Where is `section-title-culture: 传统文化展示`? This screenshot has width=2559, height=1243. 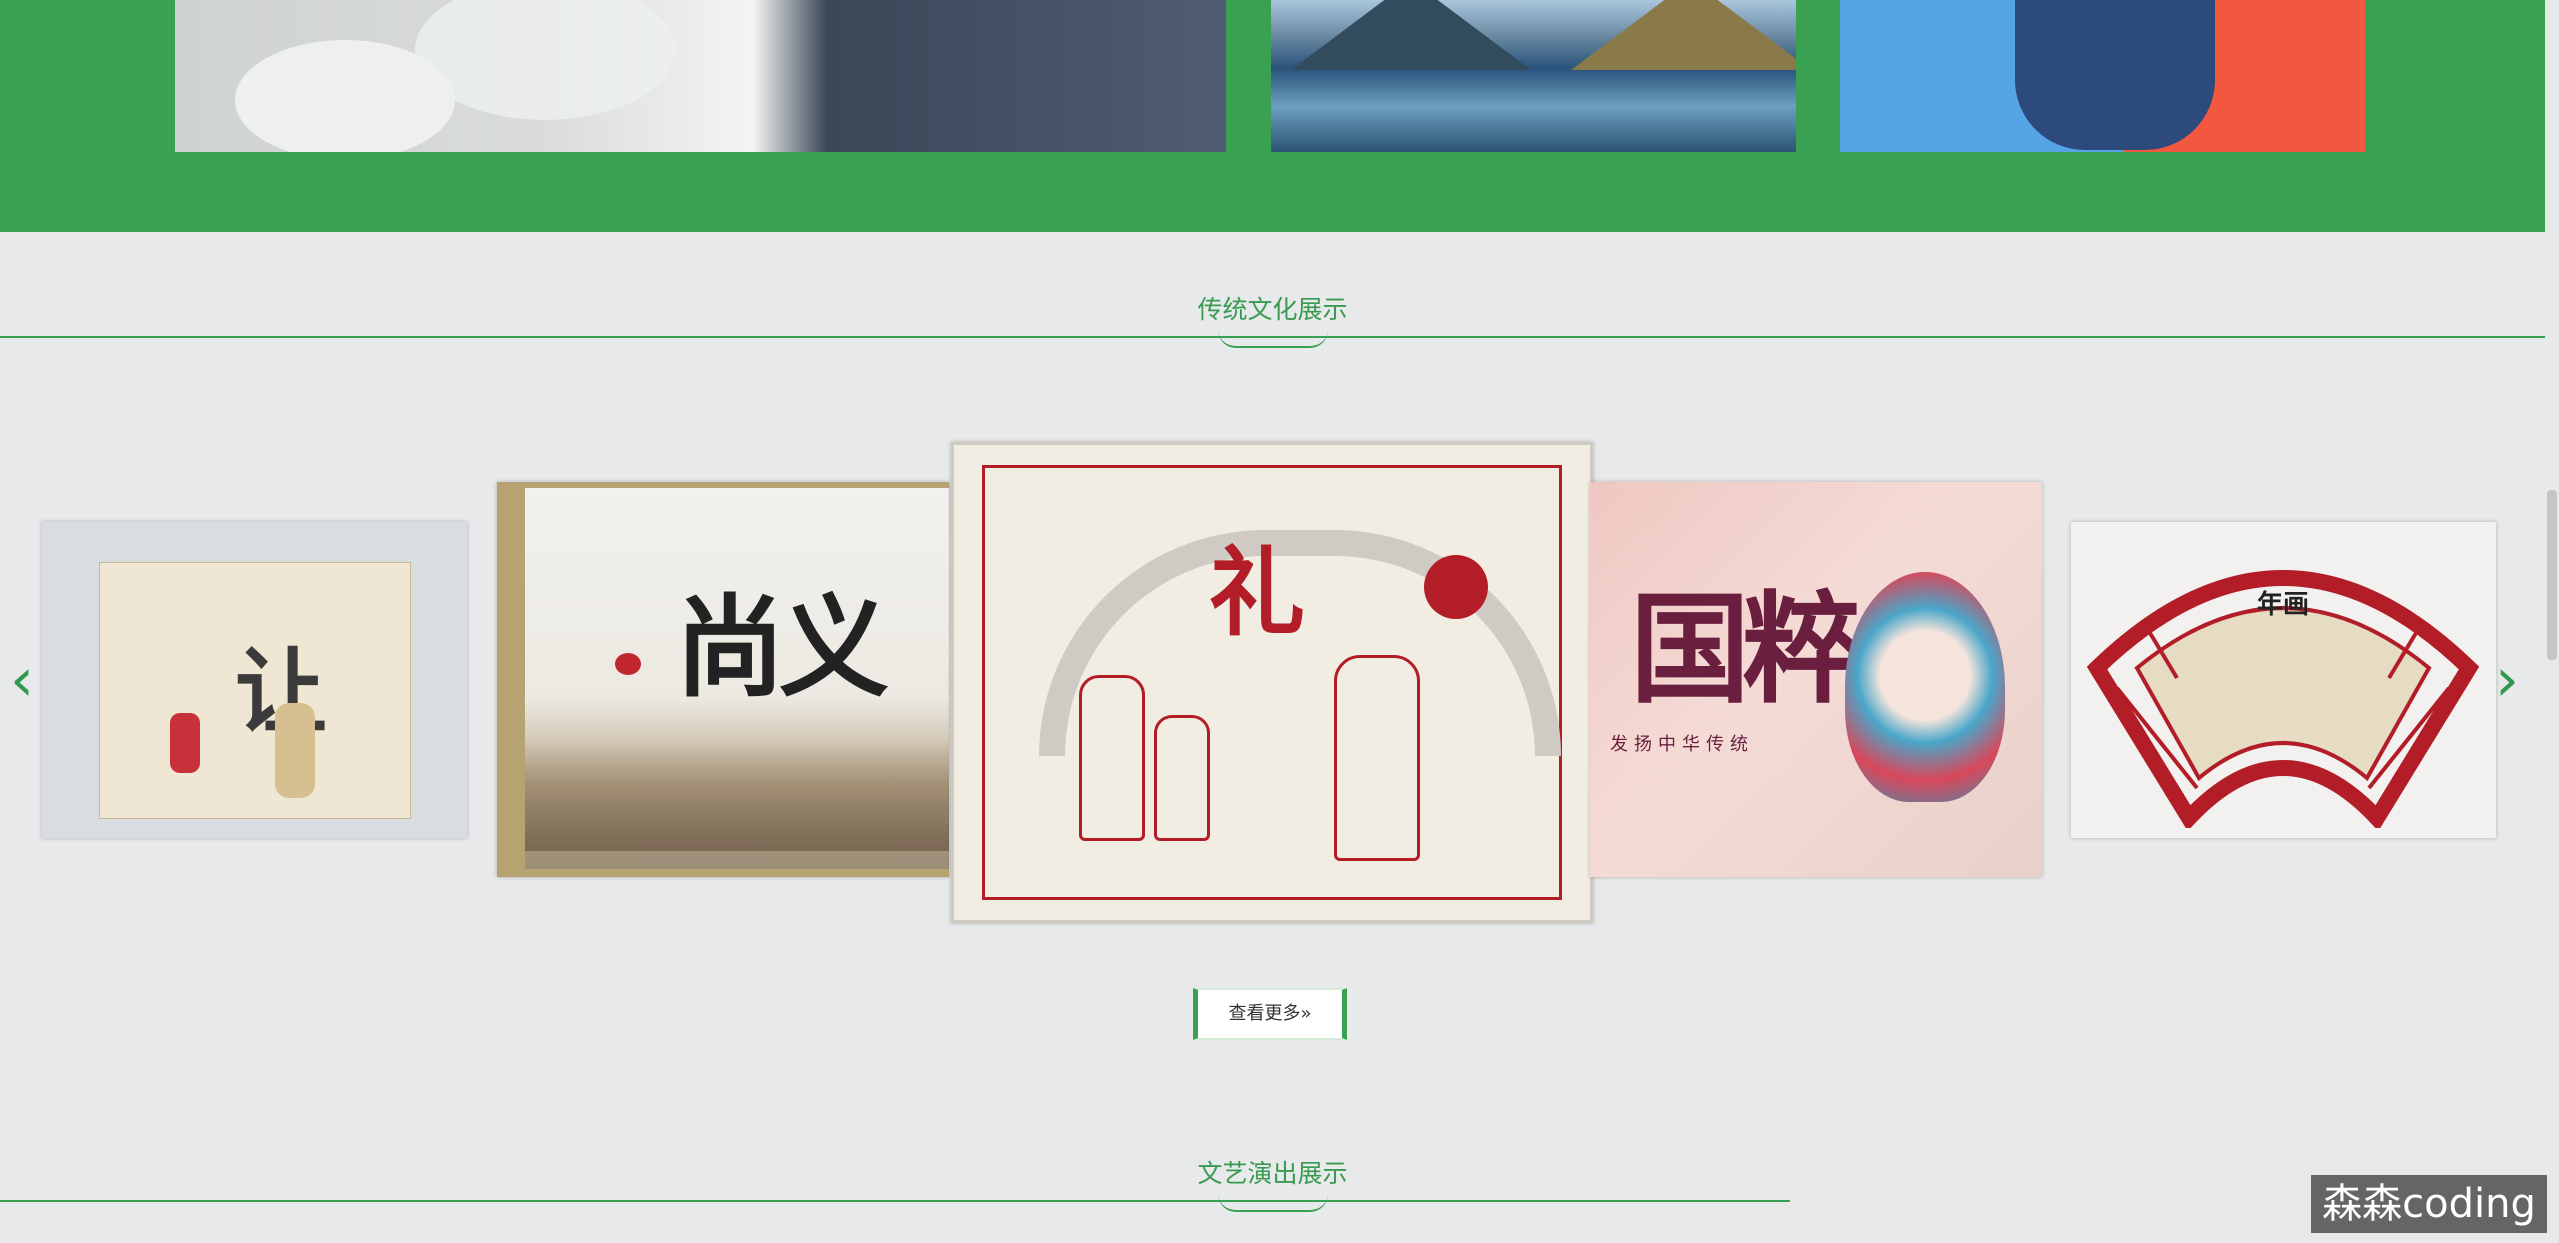
section-title-culture: 传统文化展示 is located at coordinates (1272, 309).